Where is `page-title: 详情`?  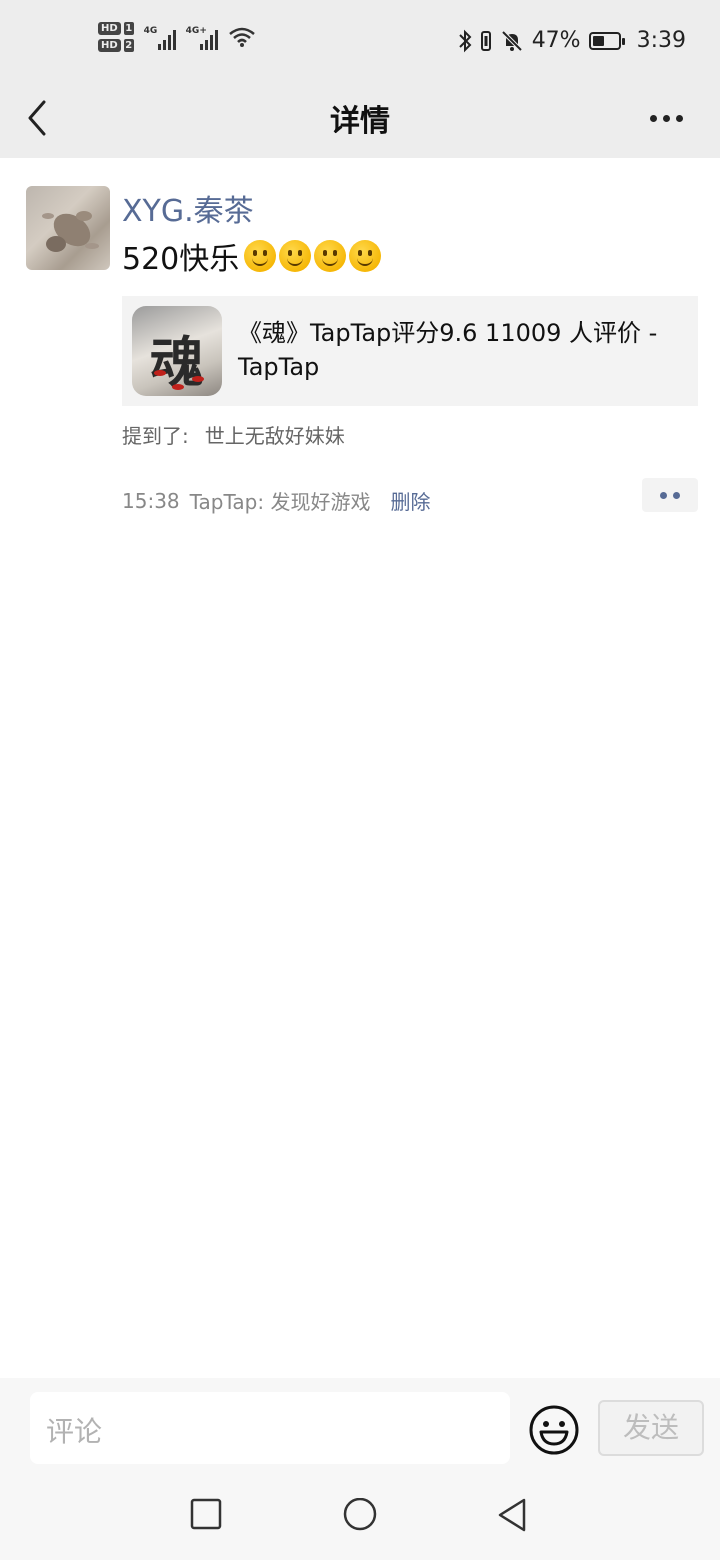 page-title: 详情 is located at coordinates (360, 121).